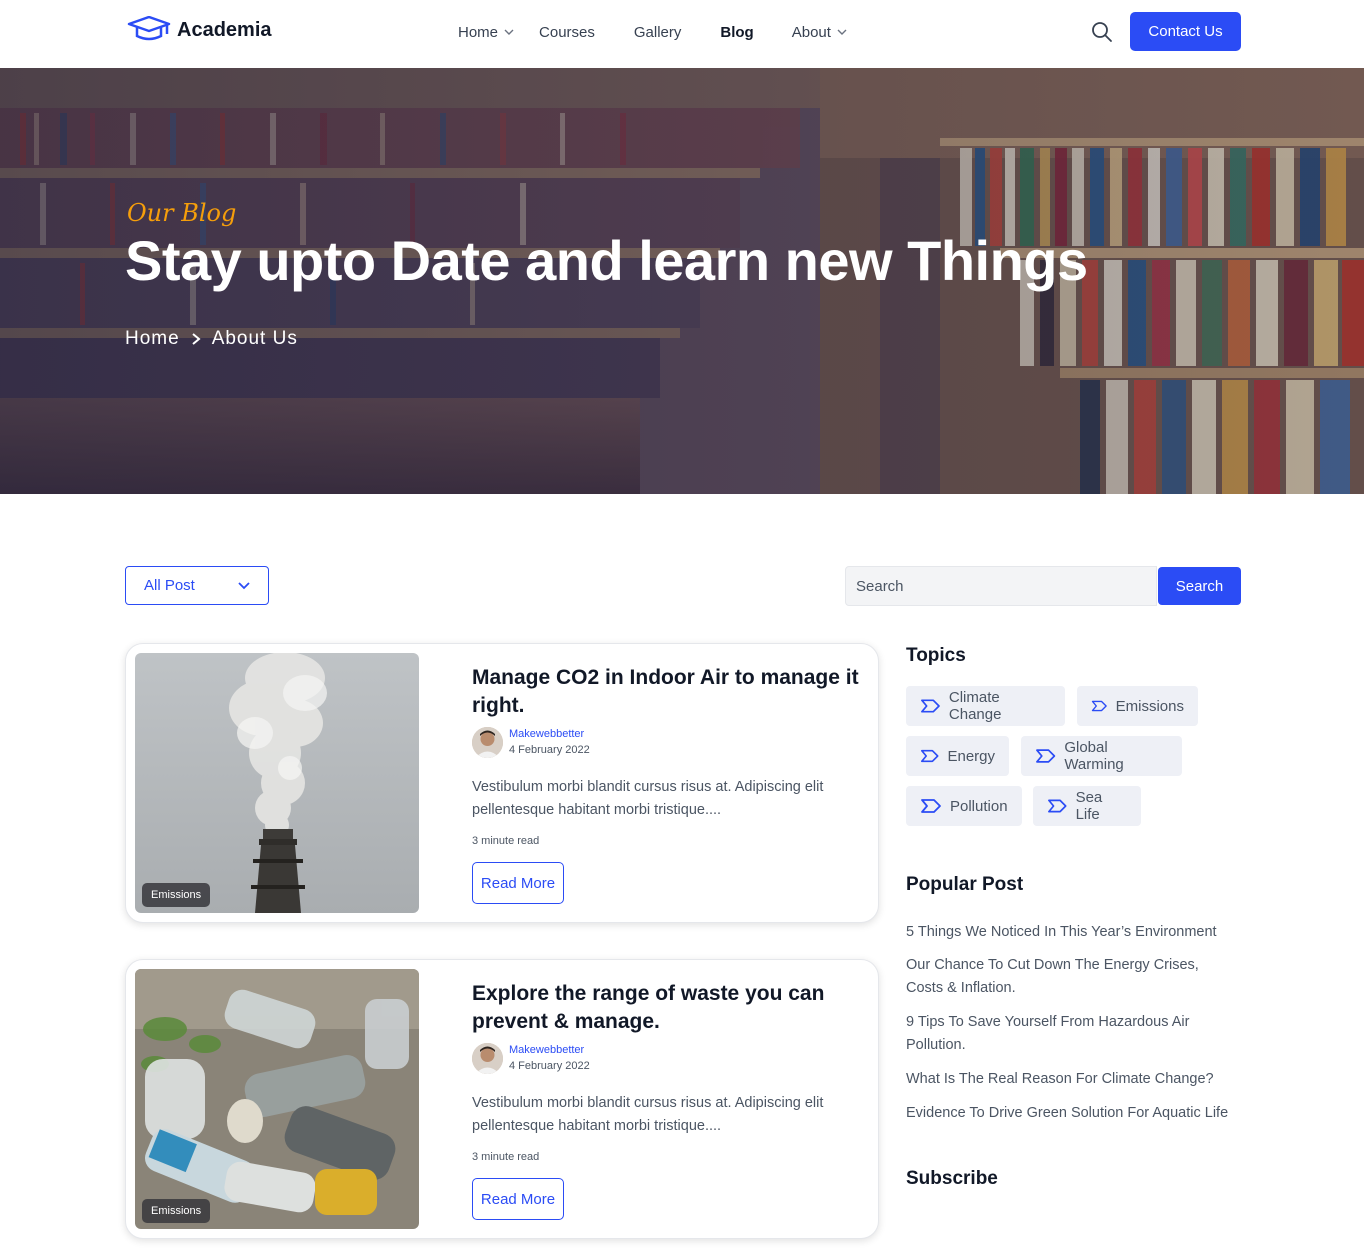  I want to click on logo: Academia, so click(199, 30).